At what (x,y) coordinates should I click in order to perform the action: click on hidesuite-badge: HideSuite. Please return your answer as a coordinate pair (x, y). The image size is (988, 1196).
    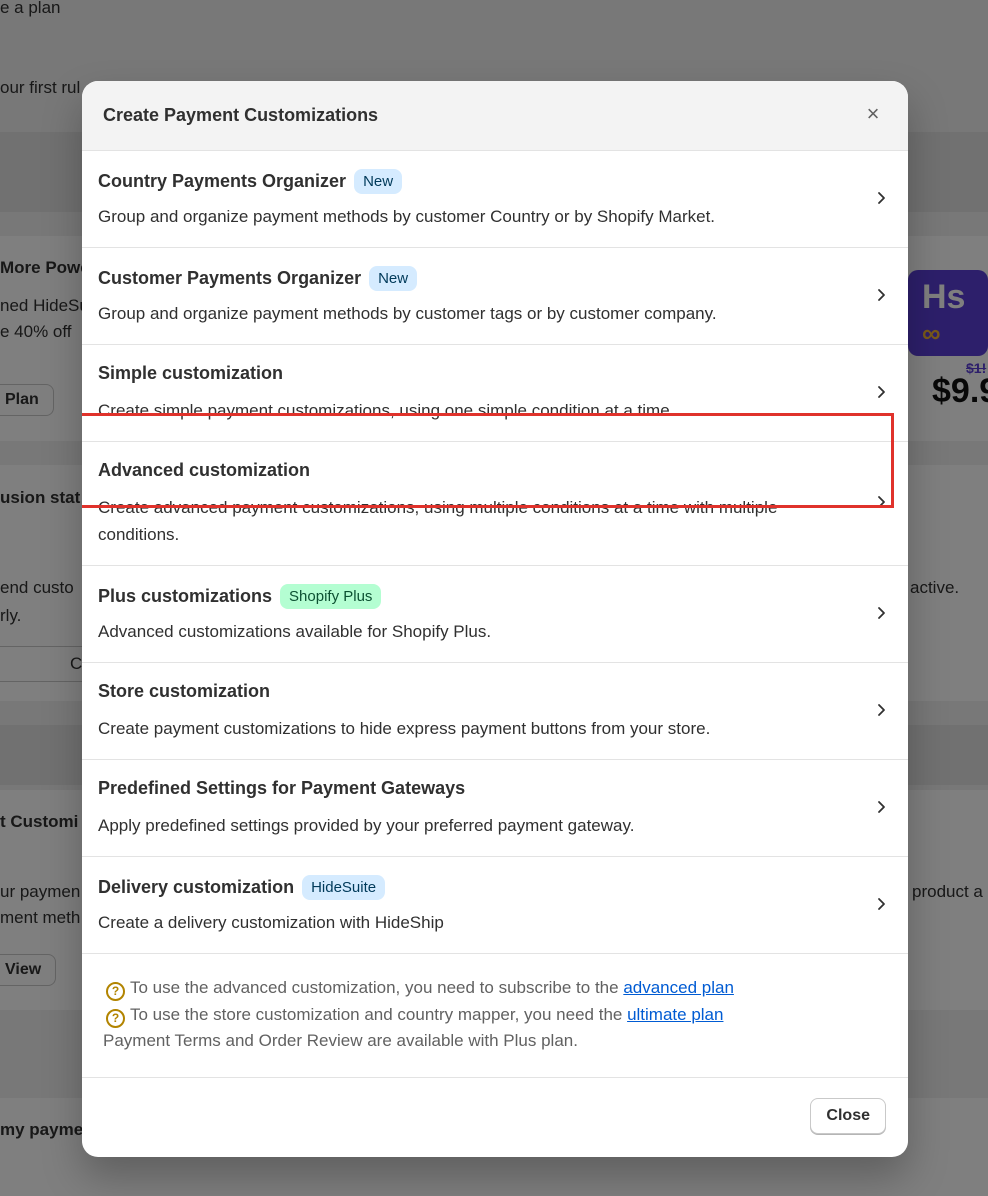
    Looking at the image, I should click on (344, 887).